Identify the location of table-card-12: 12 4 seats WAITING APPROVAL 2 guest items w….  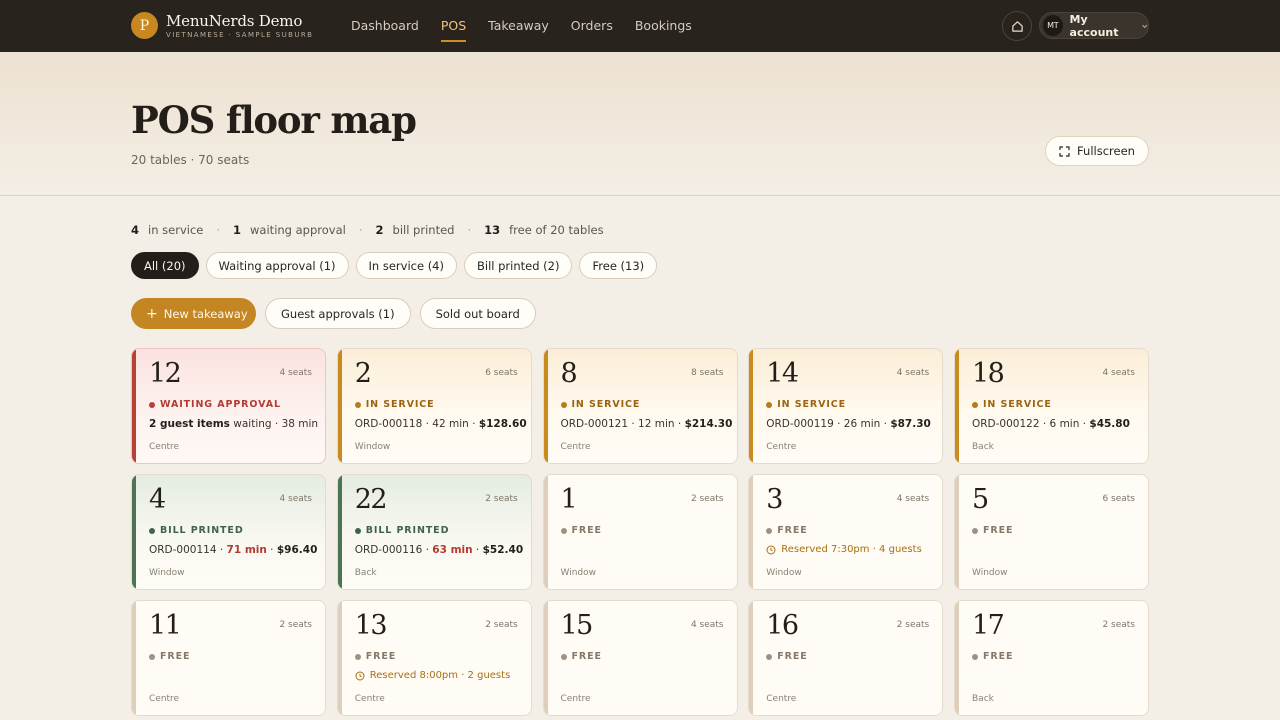
(228, 406).